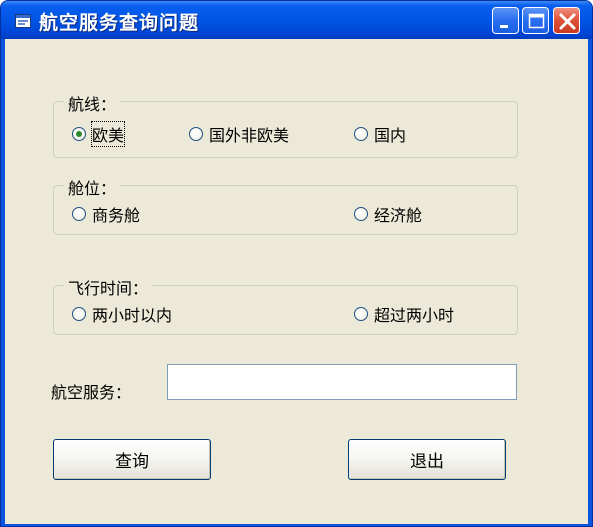  Describe the element at coordinates (132, 459) in the screenshot. I see `query-button: 查询` at that location.